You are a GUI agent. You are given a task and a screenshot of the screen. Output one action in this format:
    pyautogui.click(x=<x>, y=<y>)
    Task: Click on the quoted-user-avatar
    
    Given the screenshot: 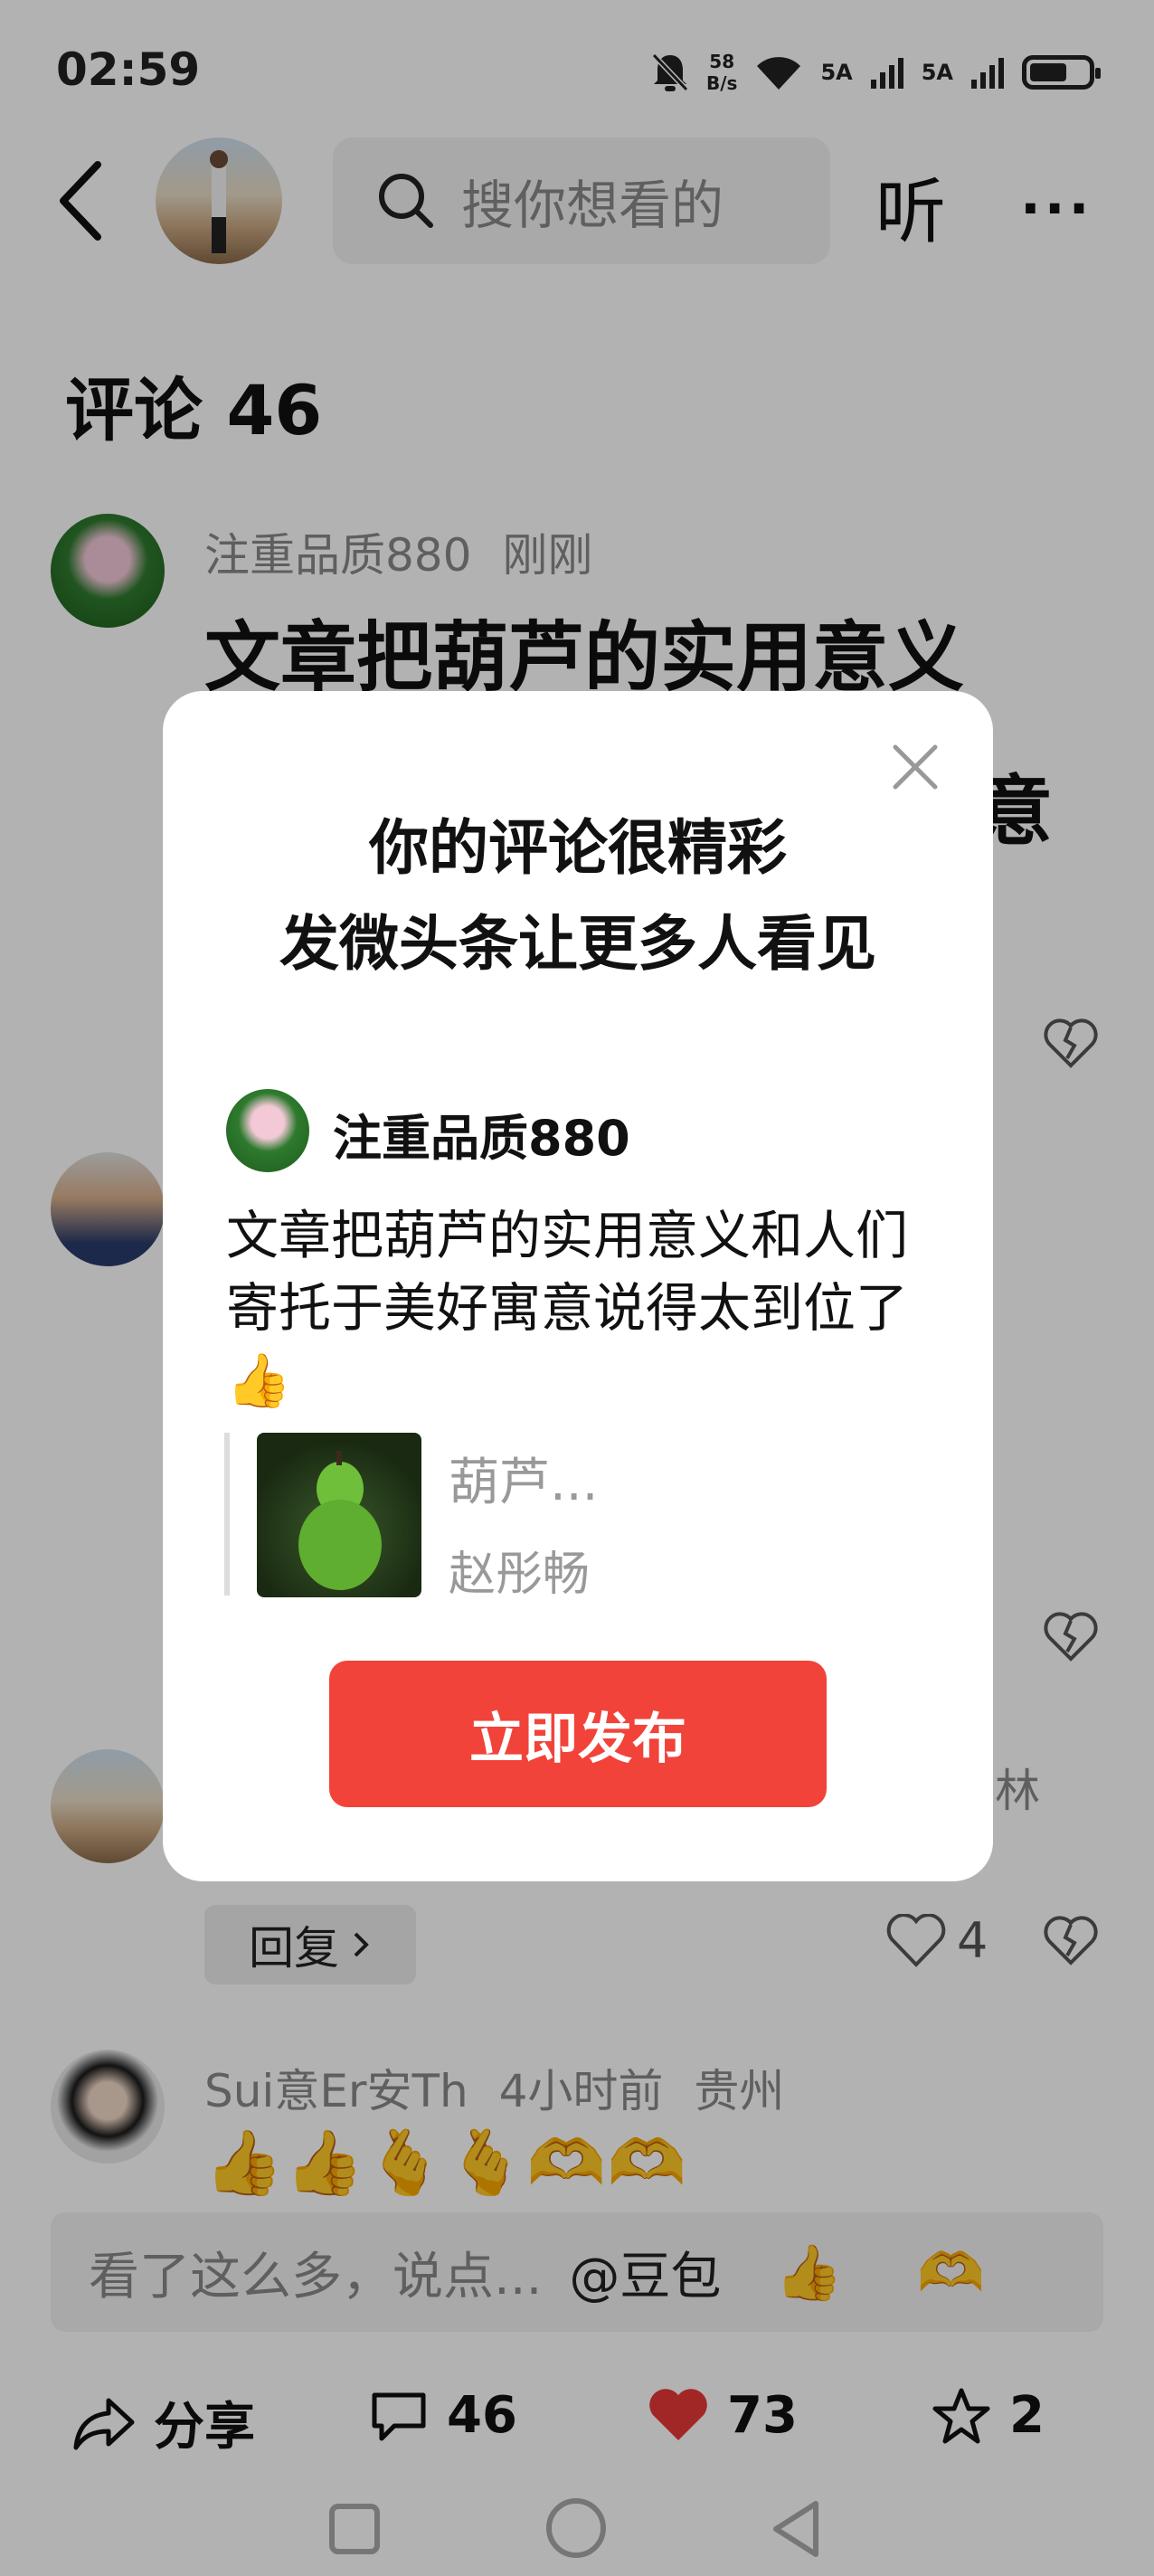 What is the action you would take?
    pyautogui.click(x=267, y=1131)
    